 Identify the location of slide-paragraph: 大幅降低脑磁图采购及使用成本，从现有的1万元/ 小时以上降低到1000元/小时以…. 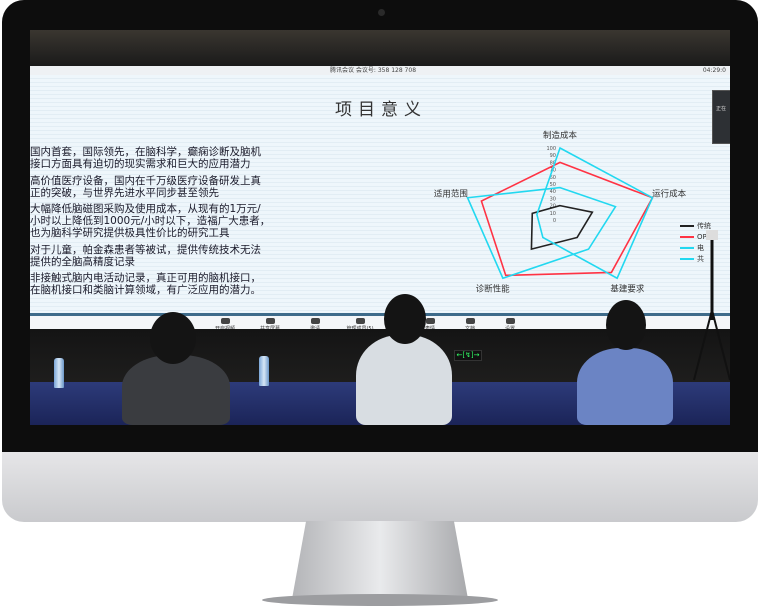
(150, 221).